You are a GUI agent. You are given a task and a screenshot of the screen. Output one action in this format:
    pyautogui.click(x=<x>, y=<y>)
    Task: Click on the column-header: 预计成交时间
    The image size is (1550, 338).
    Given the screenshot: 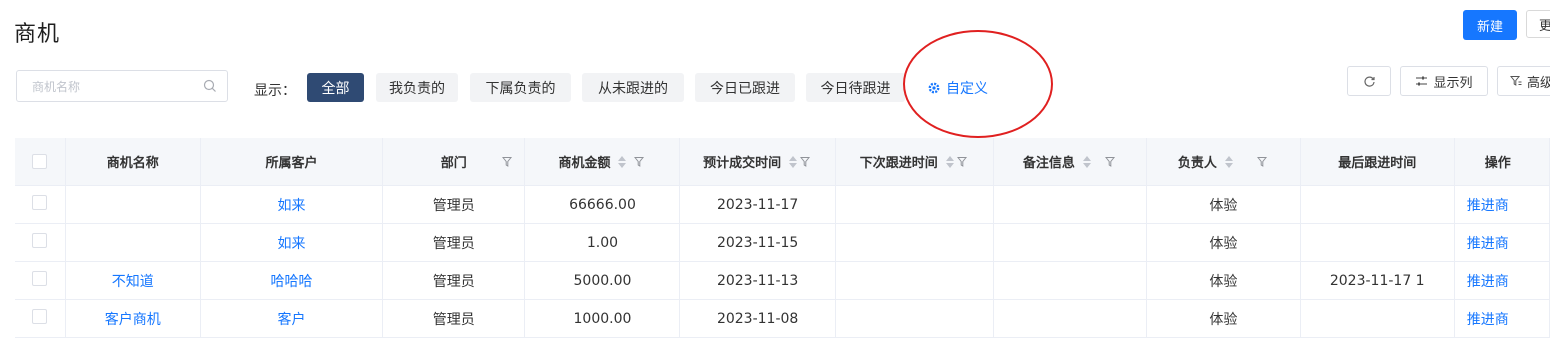 What is the action you would take?
    pyautogui.click(x=757, y=162)
    